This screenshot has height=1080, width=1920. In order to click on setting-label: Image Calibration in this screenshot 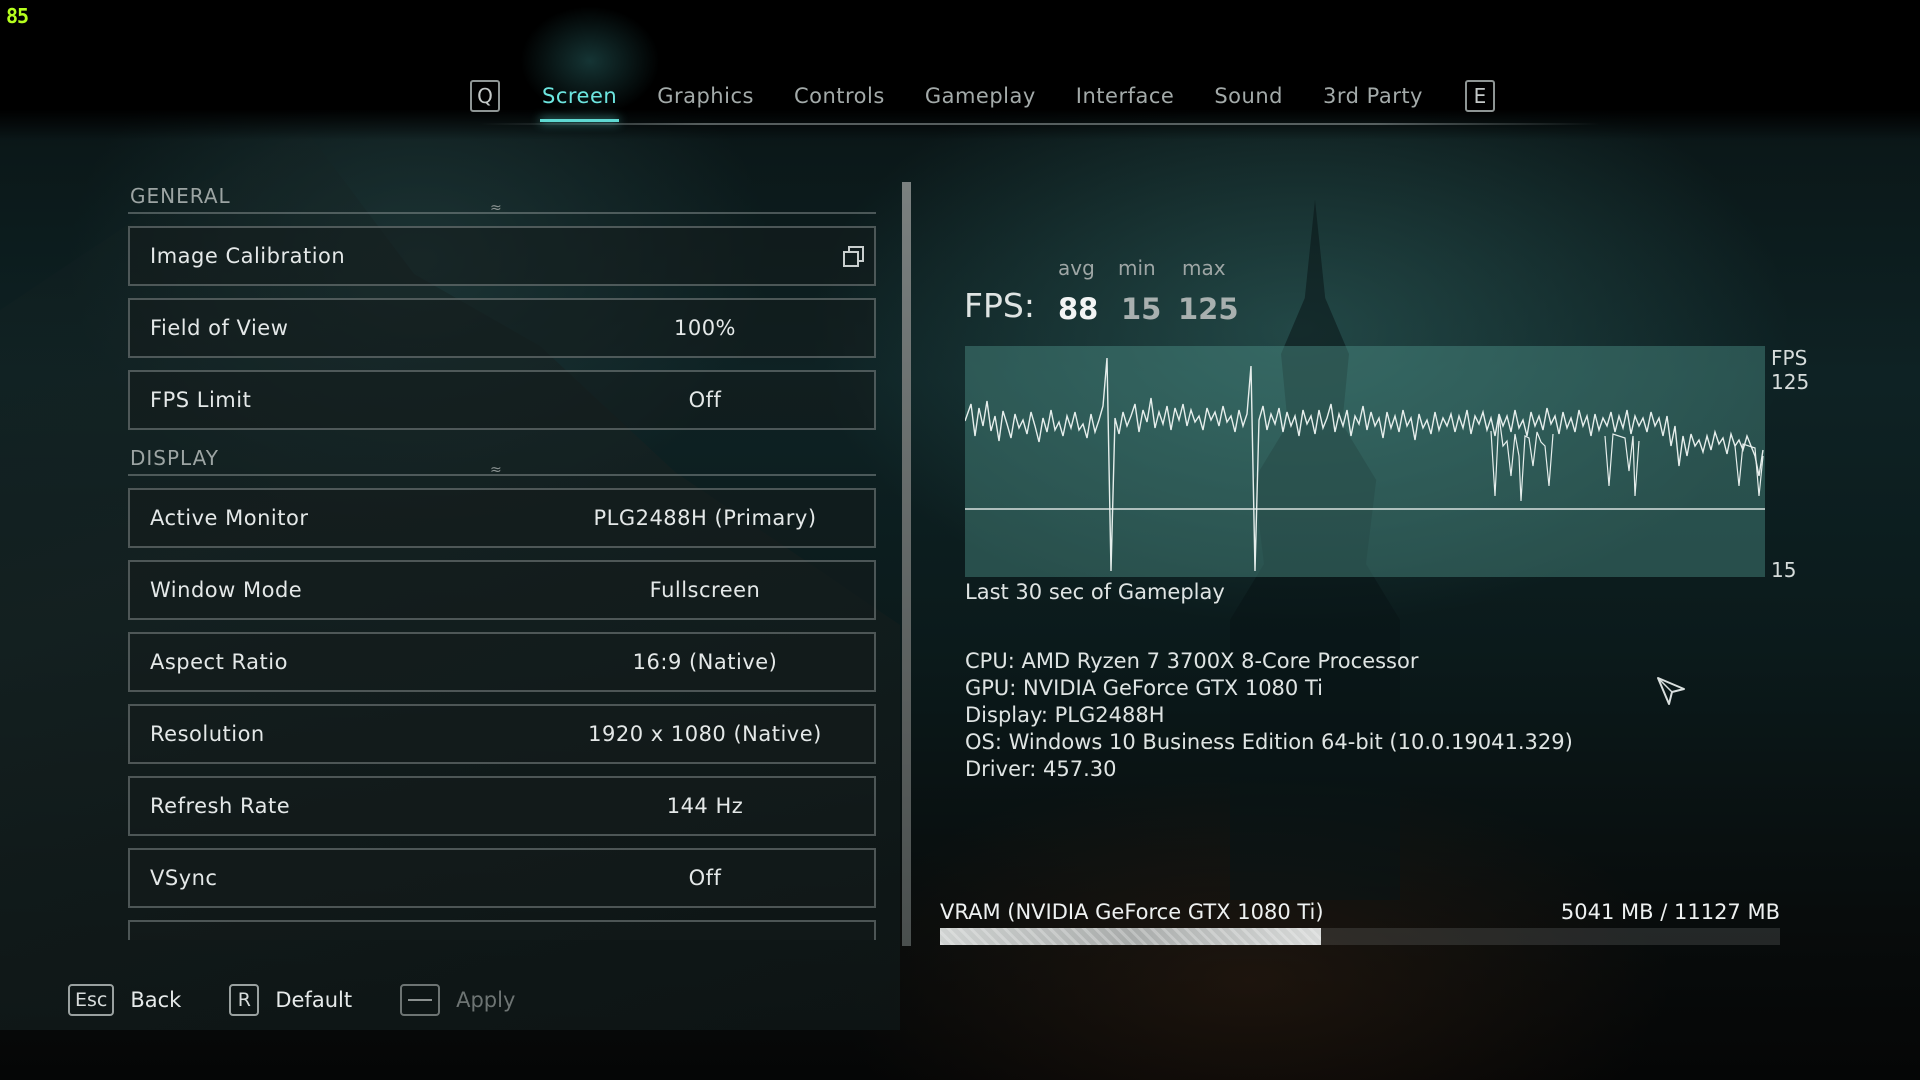, I will do `click(248, 256)`.